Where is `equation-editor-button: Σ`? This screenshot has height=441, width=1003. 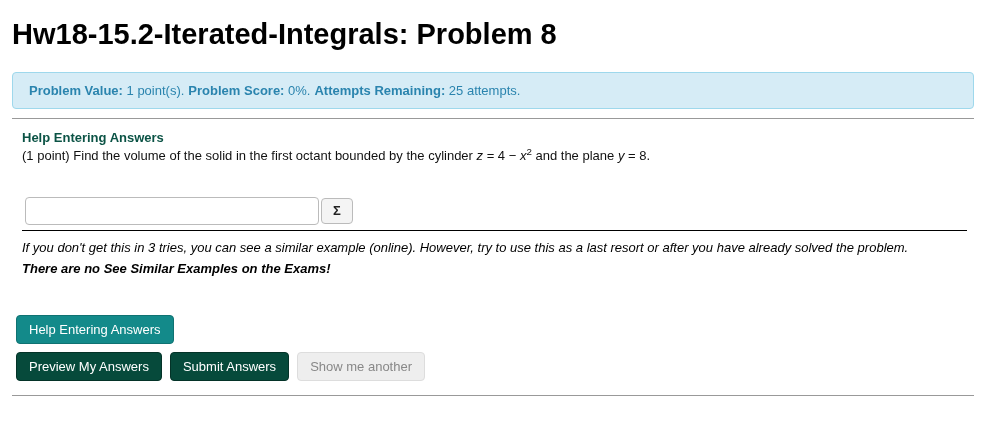 equation-editor-button: Σ is located at coordinates (337, 211).